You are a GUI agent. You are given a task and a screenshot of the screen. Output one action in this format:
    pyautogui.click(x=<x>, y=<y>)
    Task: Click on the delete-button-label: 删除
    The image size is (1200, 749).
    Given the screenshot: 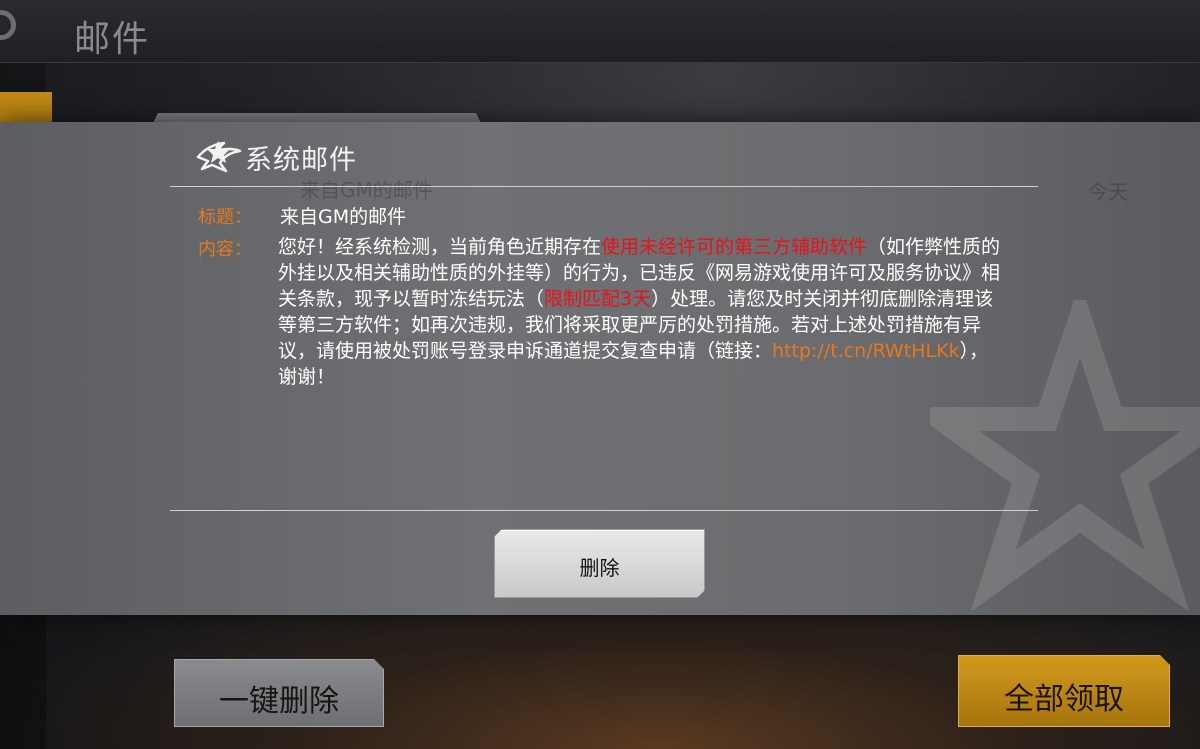 What is the action you would take?
    pyautogui.click(x=599, y=568)
    